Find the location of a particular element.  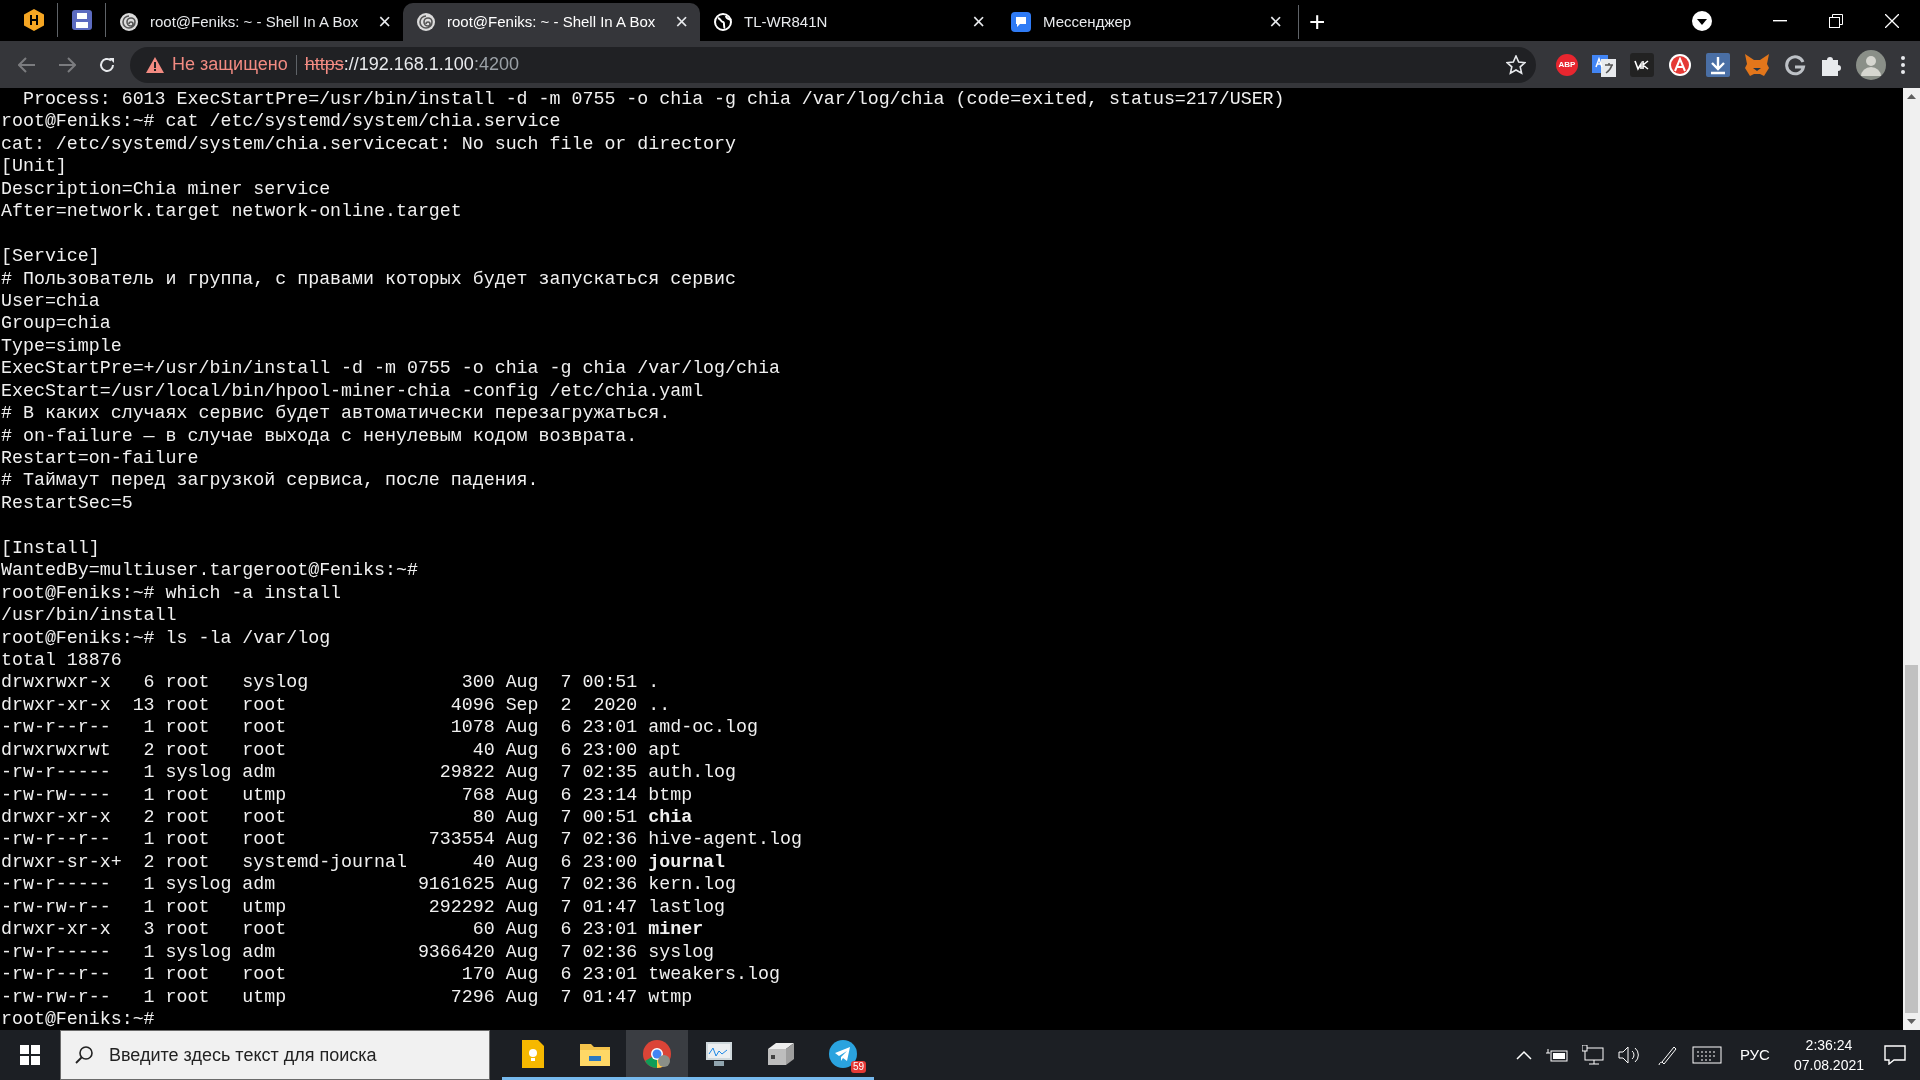

terminal-line: [Unit] is located at coordinates (34, 166).